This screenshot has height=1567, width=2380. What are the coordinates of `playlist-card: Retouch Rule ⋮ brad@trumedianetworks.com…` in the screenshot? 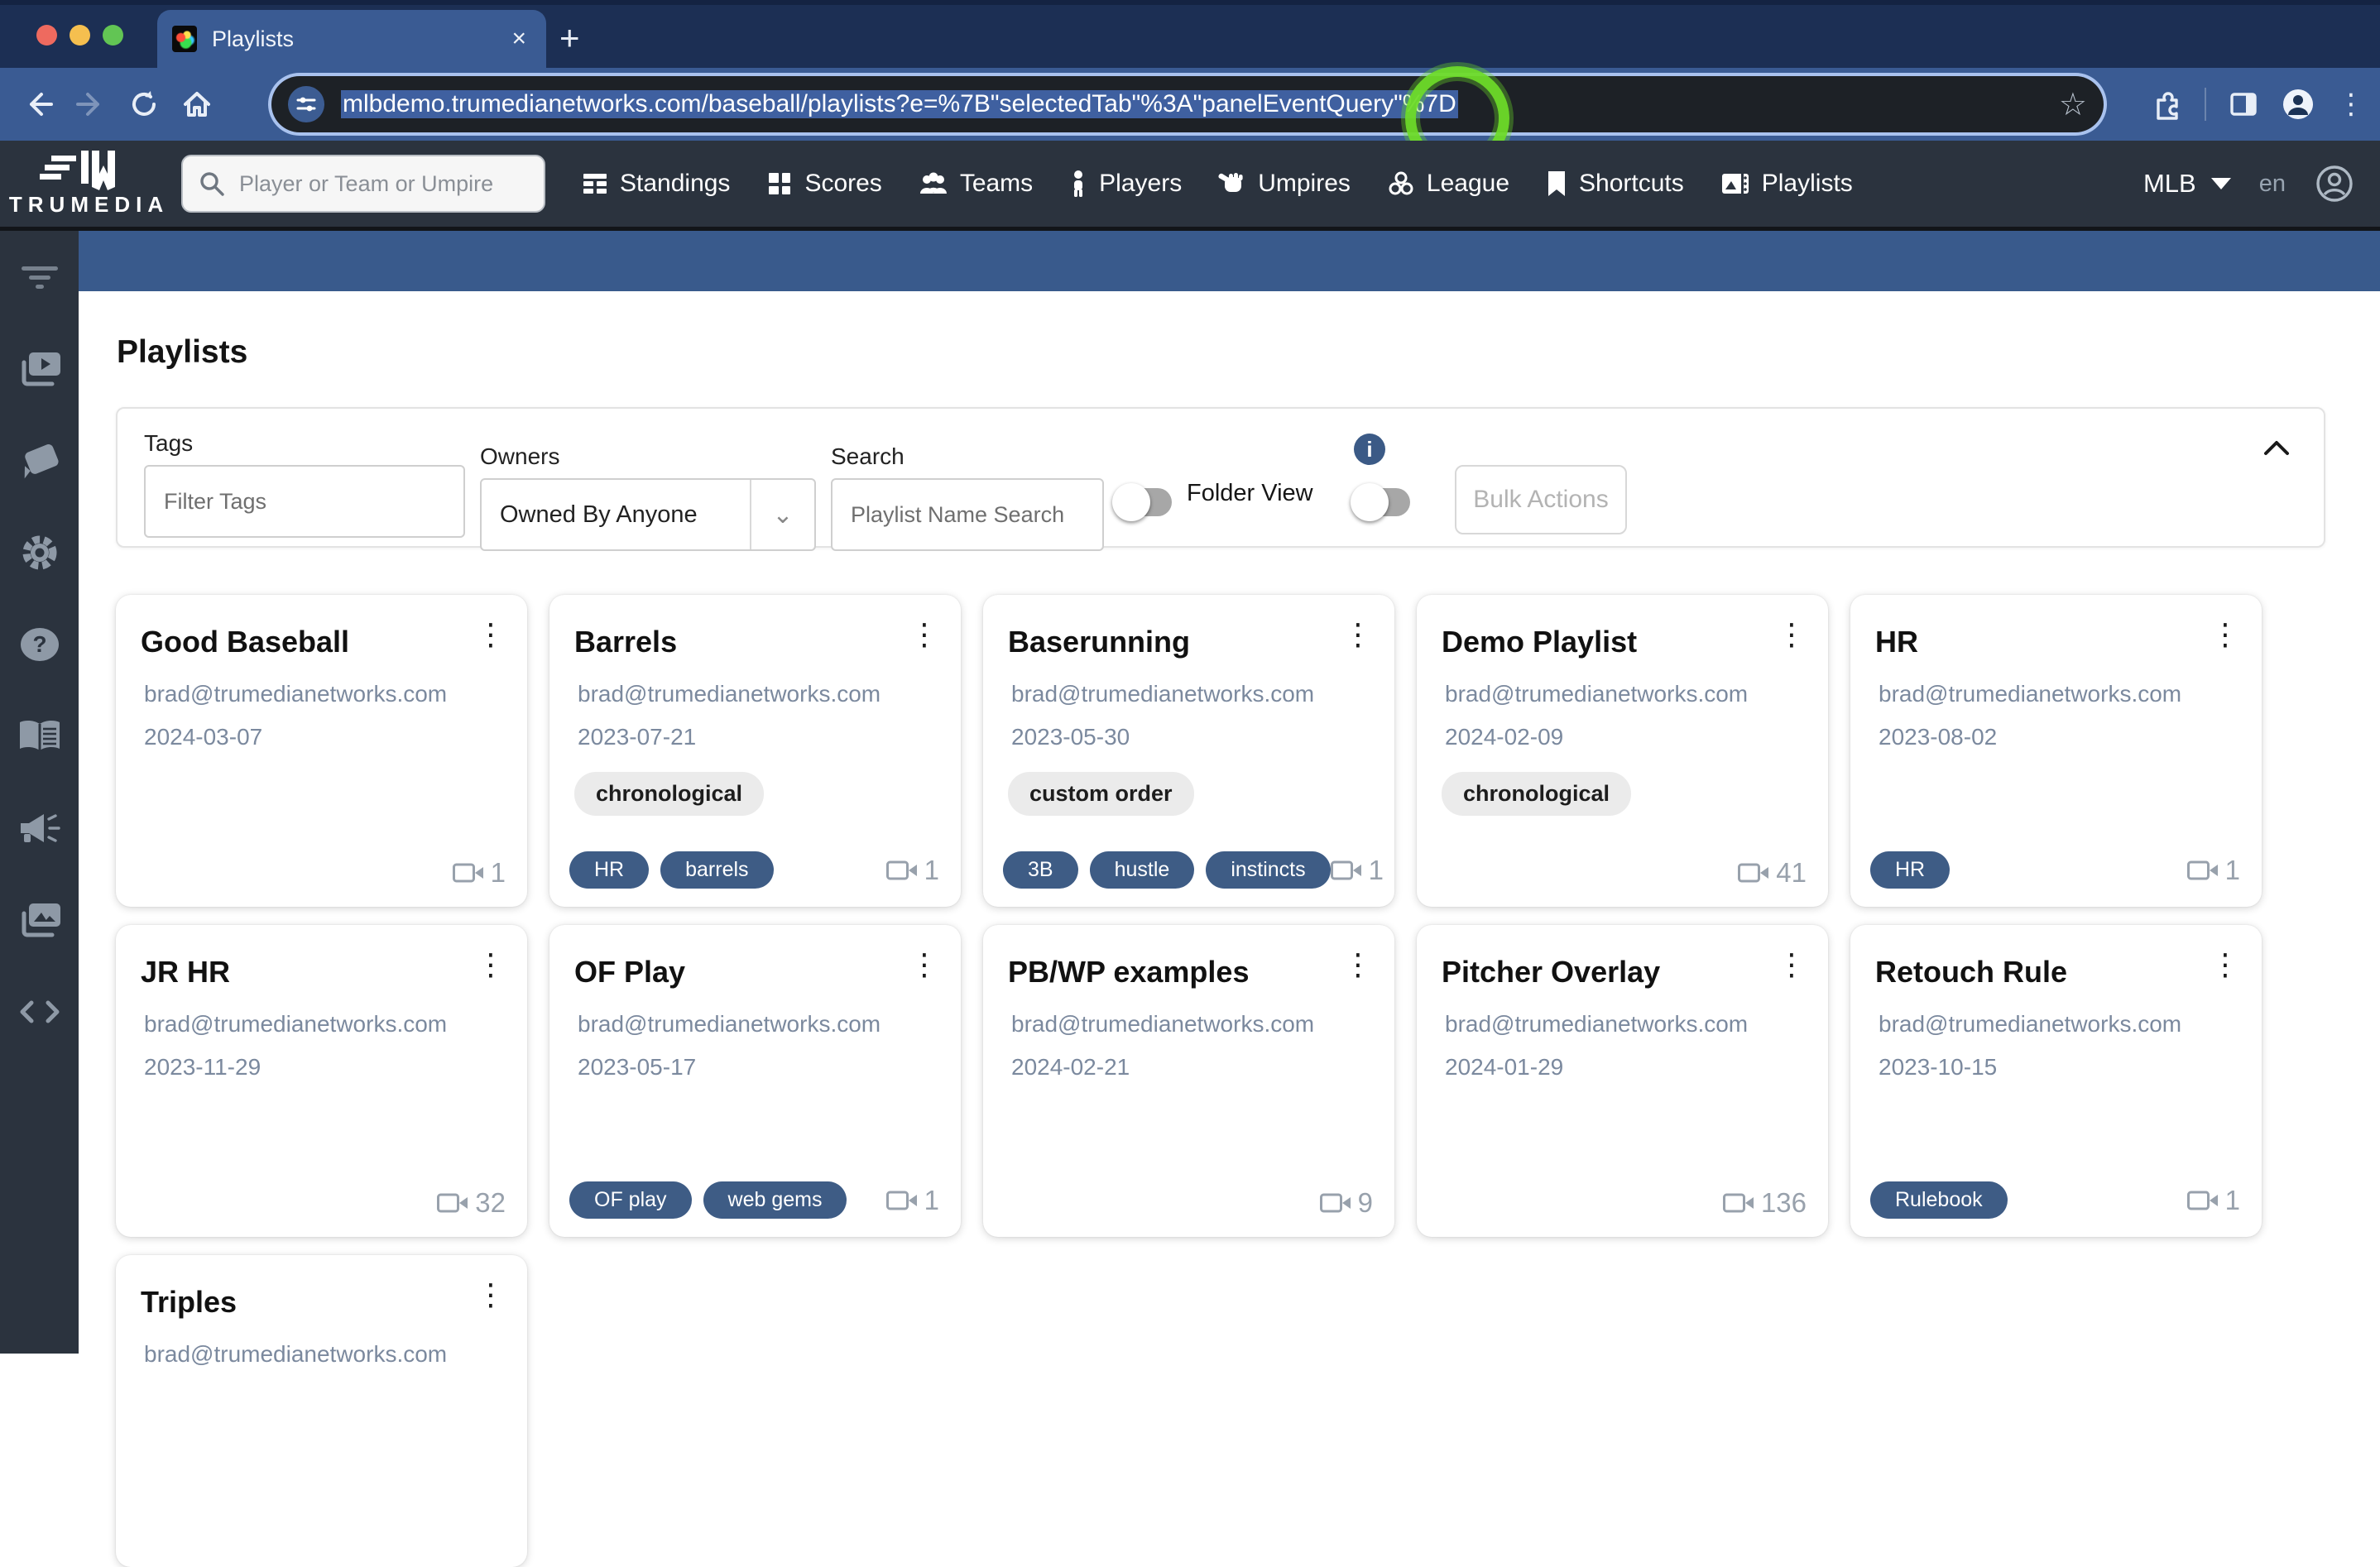 It's located at (2056, 1081).